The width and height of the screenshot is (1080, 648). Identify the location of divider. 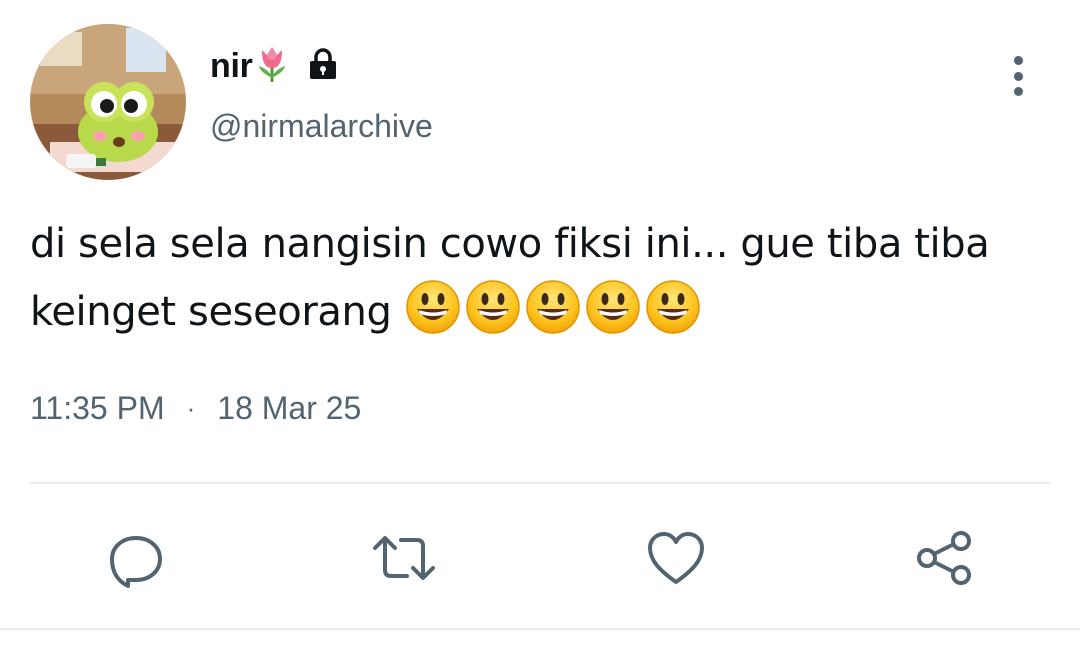
(540, 483).